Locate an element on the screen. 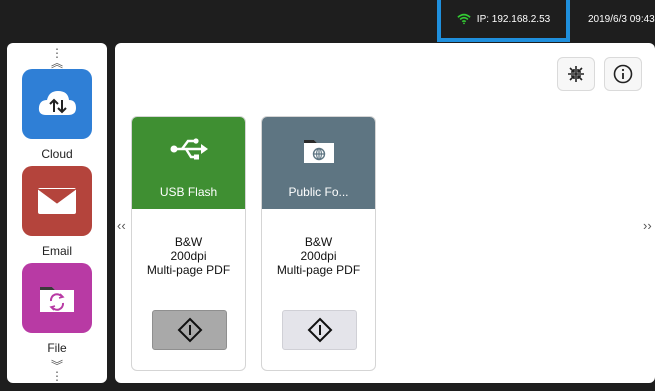 The width and height of the screenshot is (655, 391). profile-card-public-folder: Public Fo... B&W 200dpi Multi-page PDF is located at coordinates (318, 243).